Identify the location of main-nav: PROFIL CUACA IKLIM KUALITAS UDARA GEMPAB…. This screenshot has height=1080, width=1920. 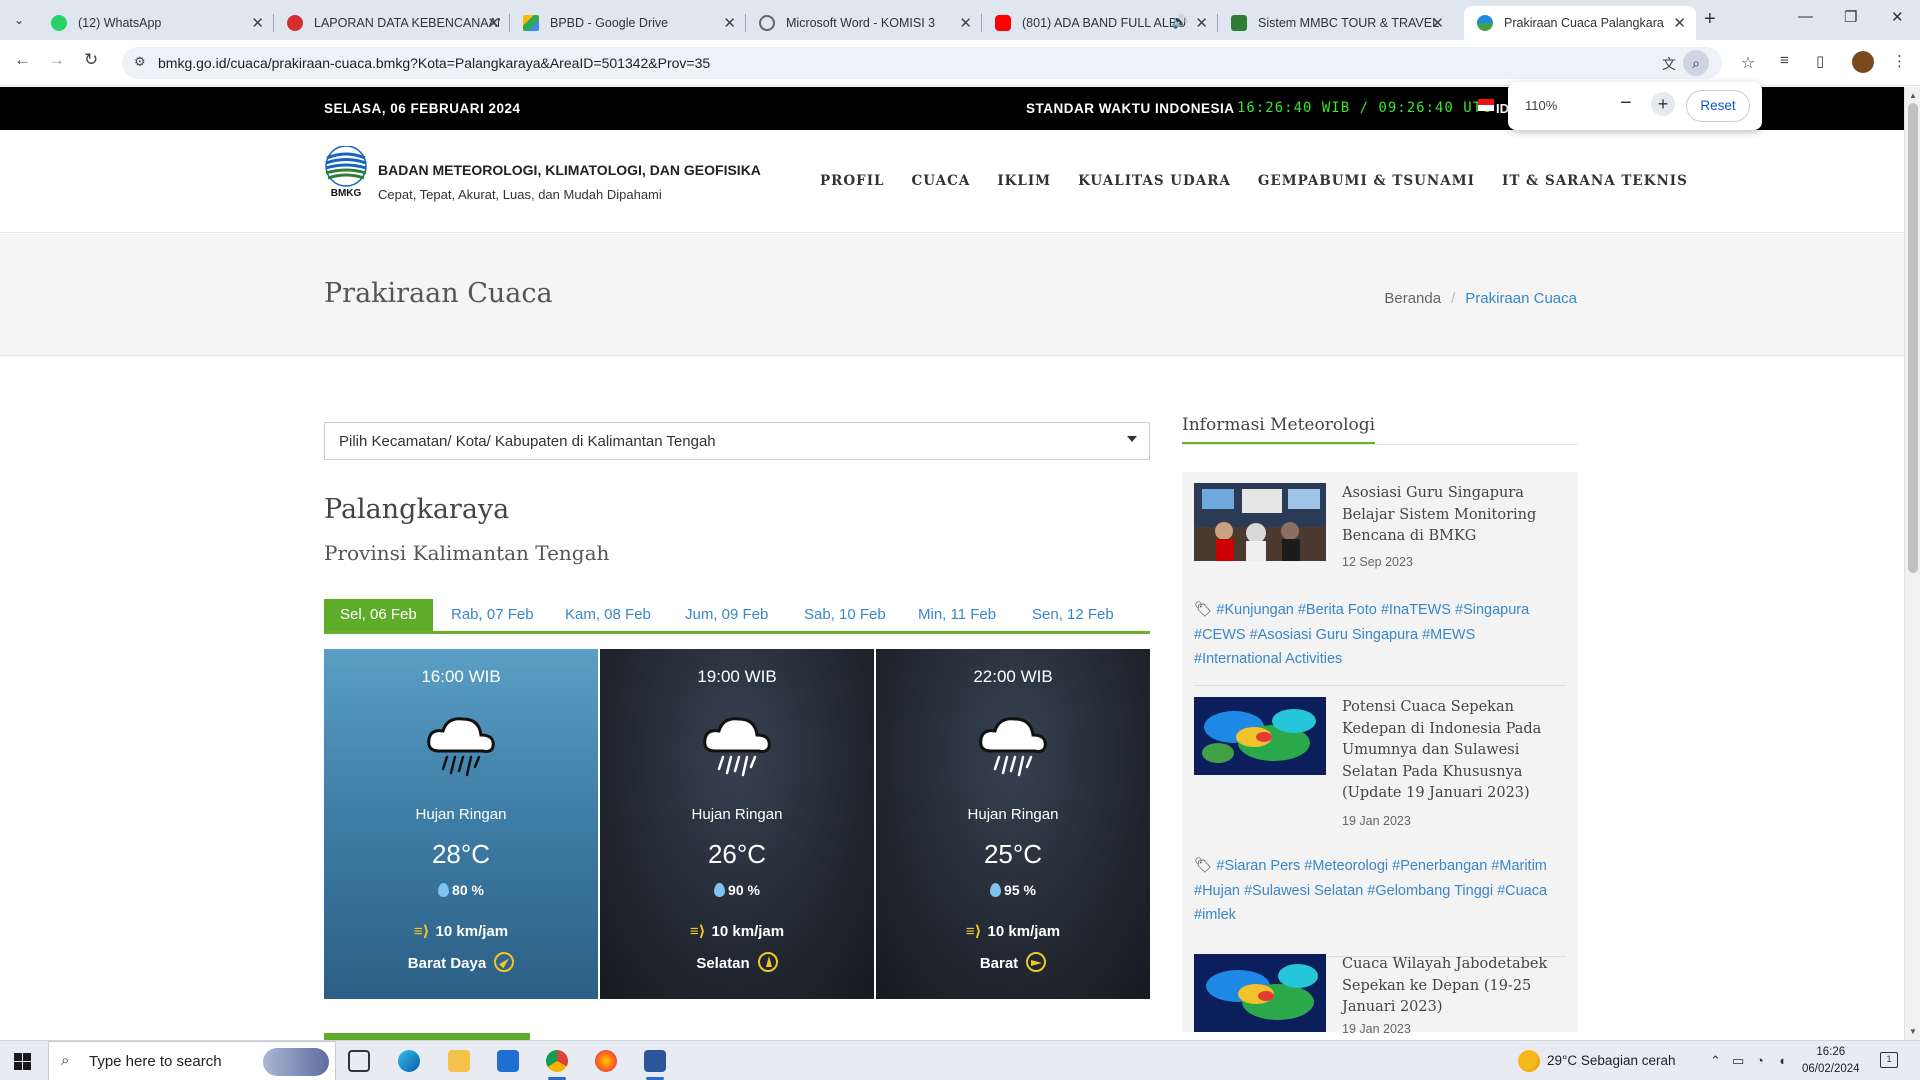
(1267, 181).